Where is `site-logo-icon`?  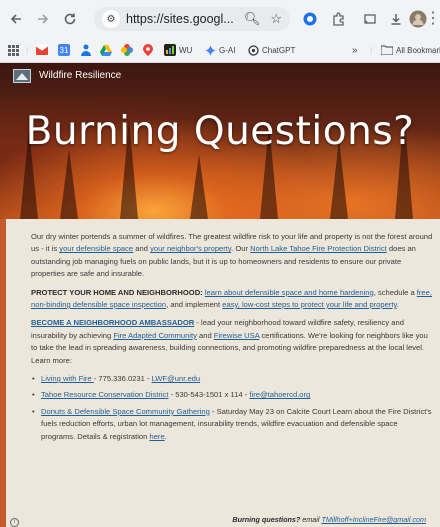 site-logo-icon is located at coordinates (22, 76).